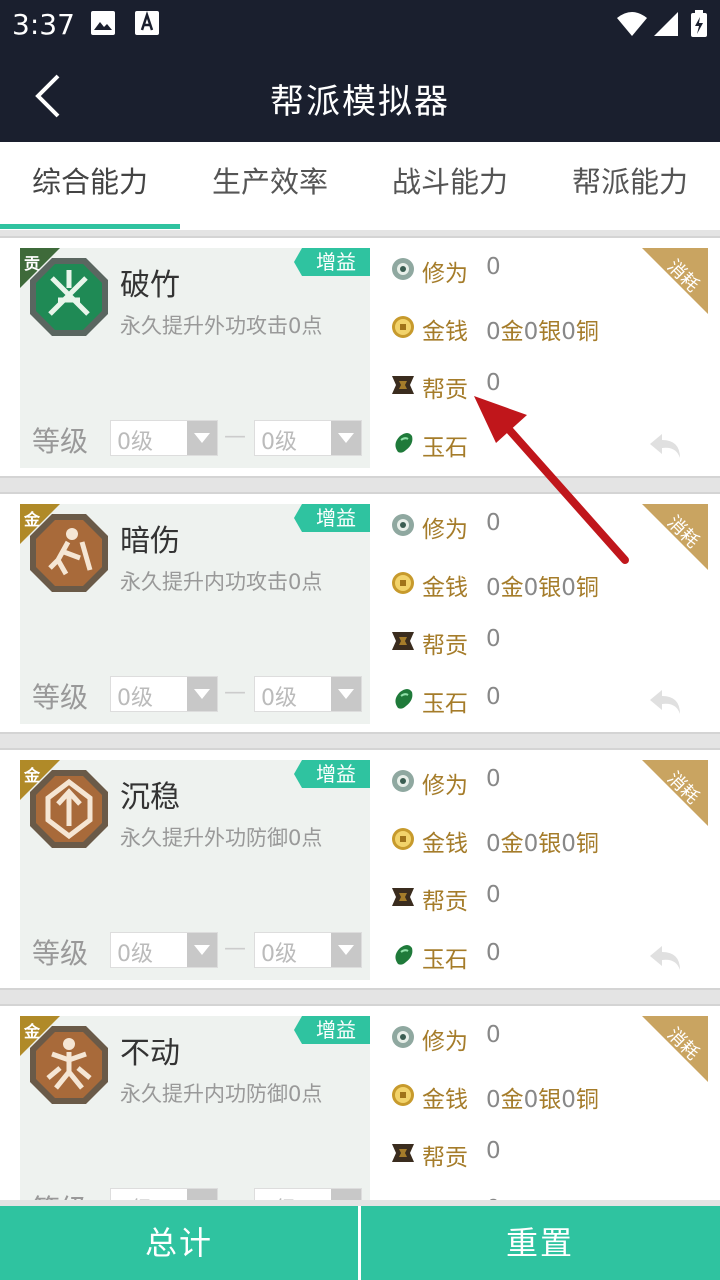 The image size is (720, 1280). I want to click on cost-yushi-value: 0, so click(493, 953).